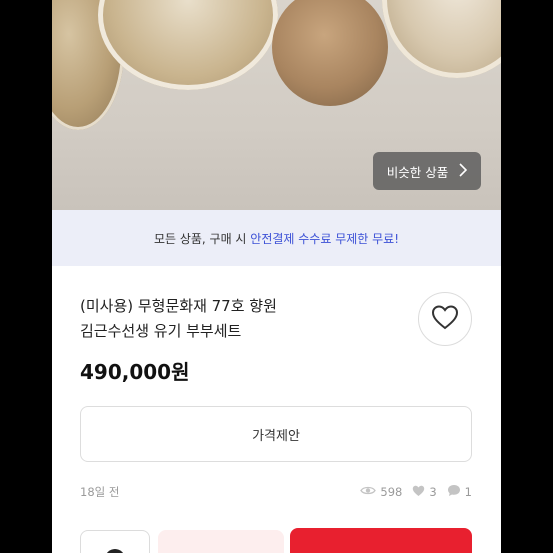 The image size is (553, 553). I want to click on banner-text: 모든 상품, 구매 시 안전결제 수수료 무제한 무료!, so click(276, 238).